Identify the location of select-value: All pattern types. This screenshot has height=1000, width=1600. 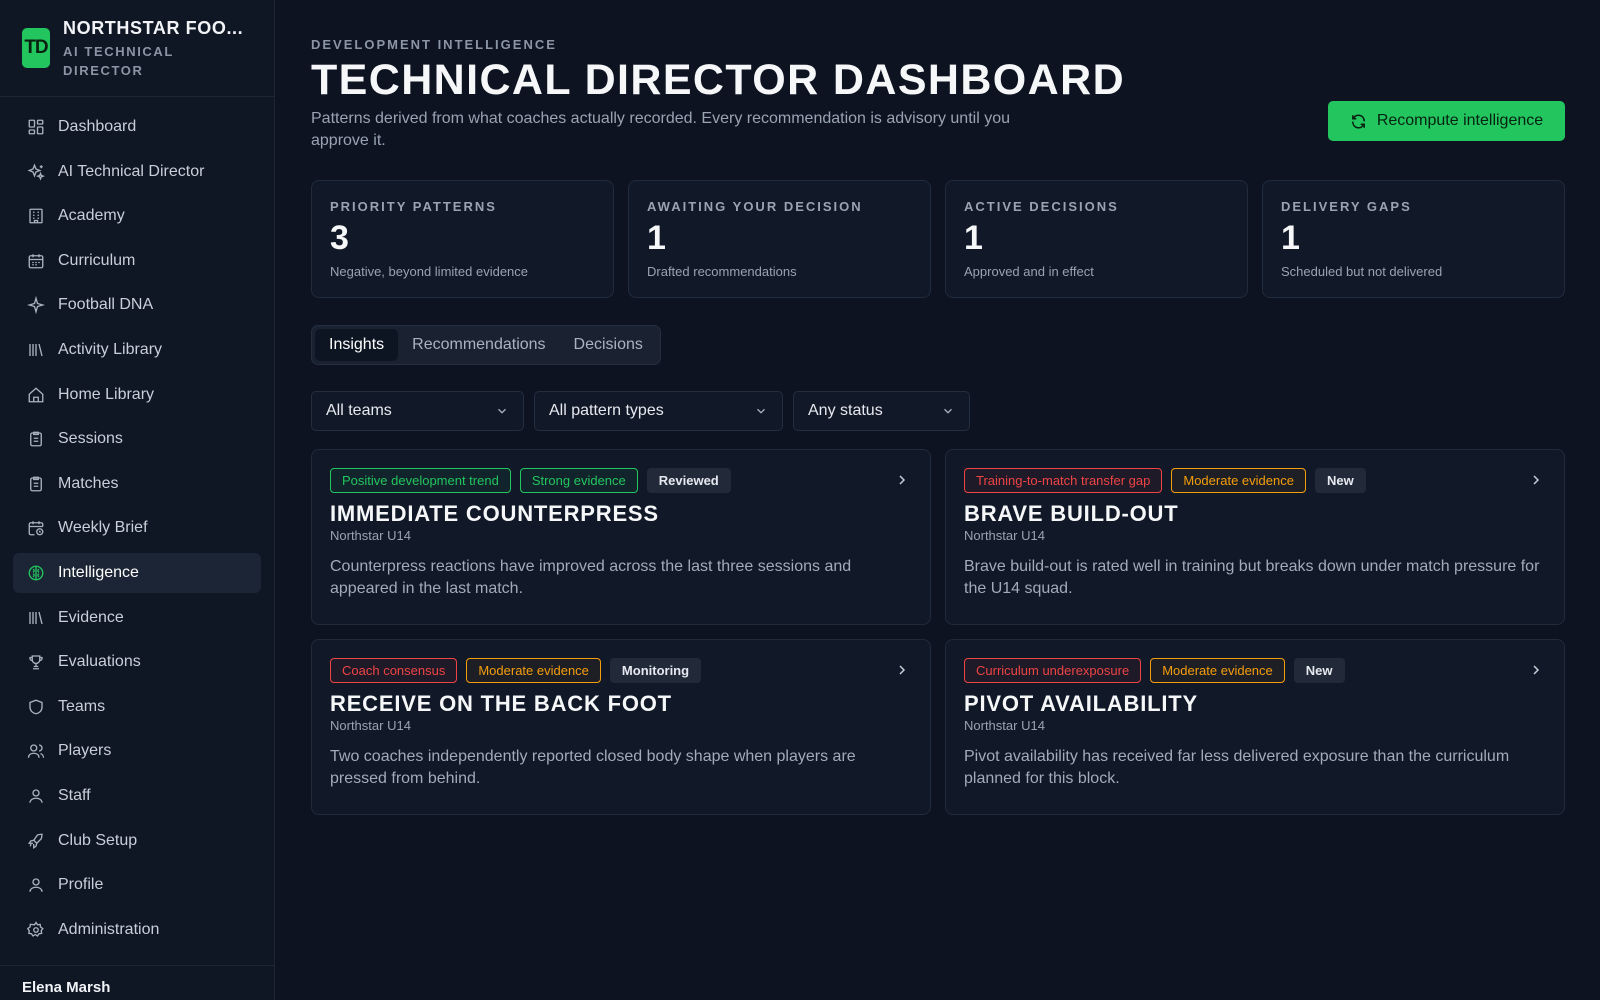
(606, 410).